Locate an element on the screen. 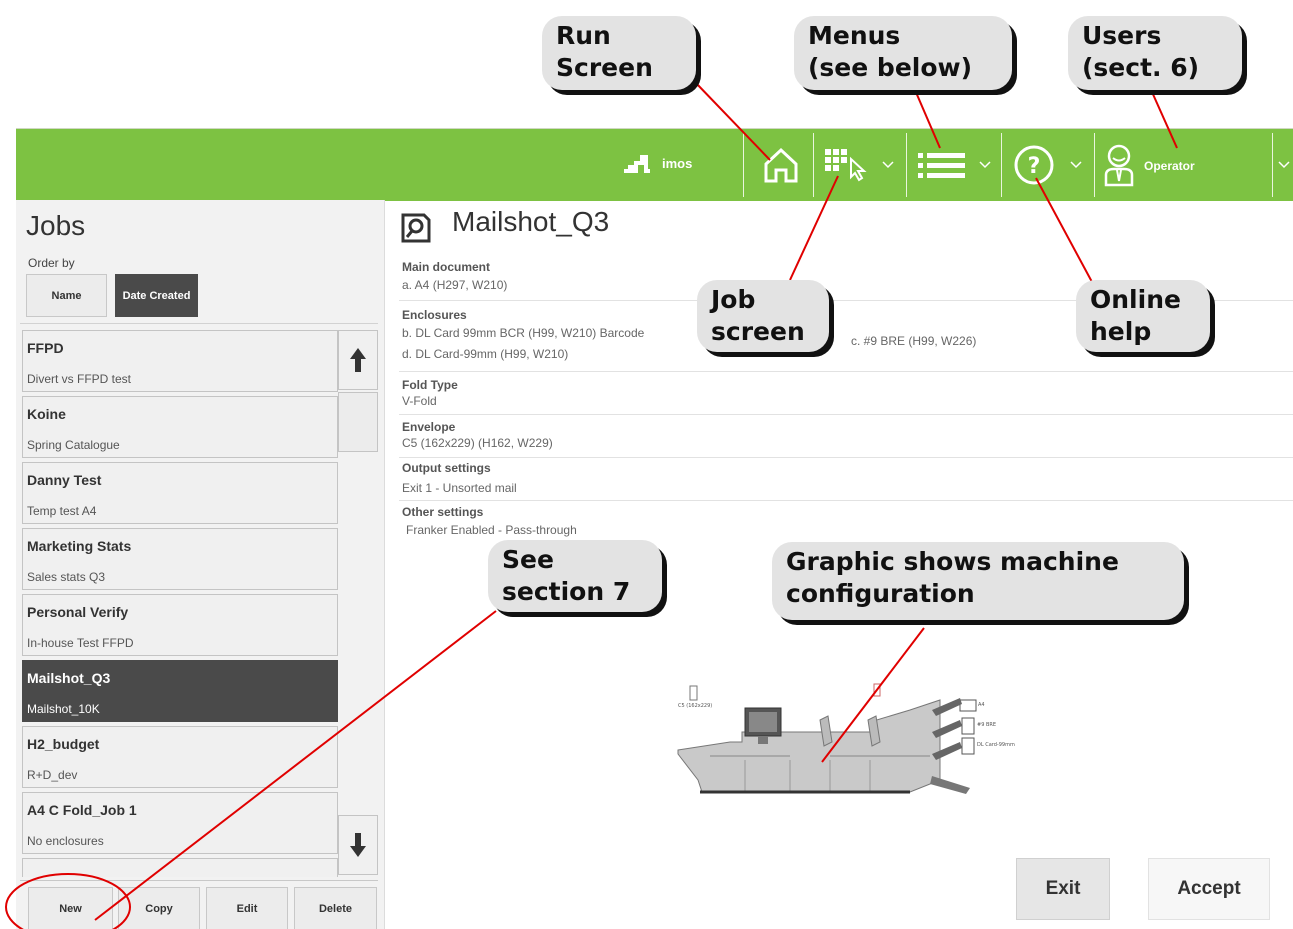 The width and height of the screenshot is (1293, 929). section-value: Franker Enabled - Pass-through is located at coordinates (491, 530).